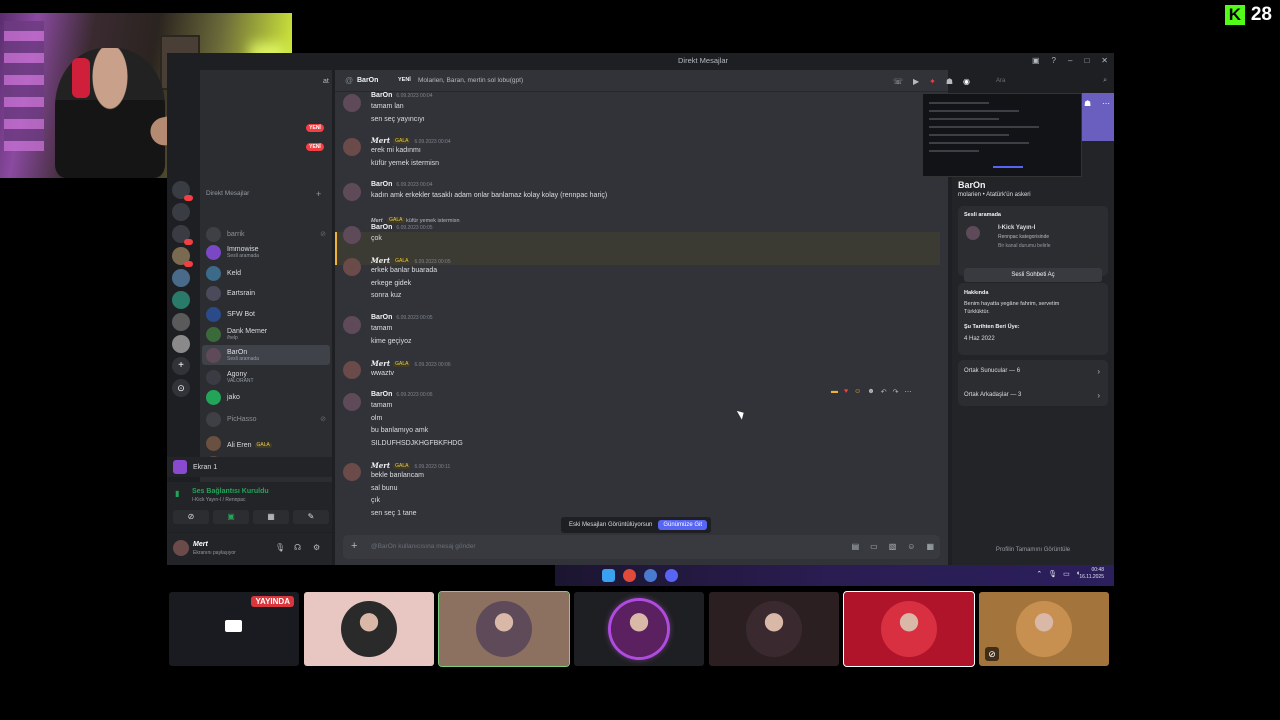  What do you see at coordinates (266, 443) in the screenshot?
I see `dm-item: Ali Eren GALA` at bounding box center [266, 443].